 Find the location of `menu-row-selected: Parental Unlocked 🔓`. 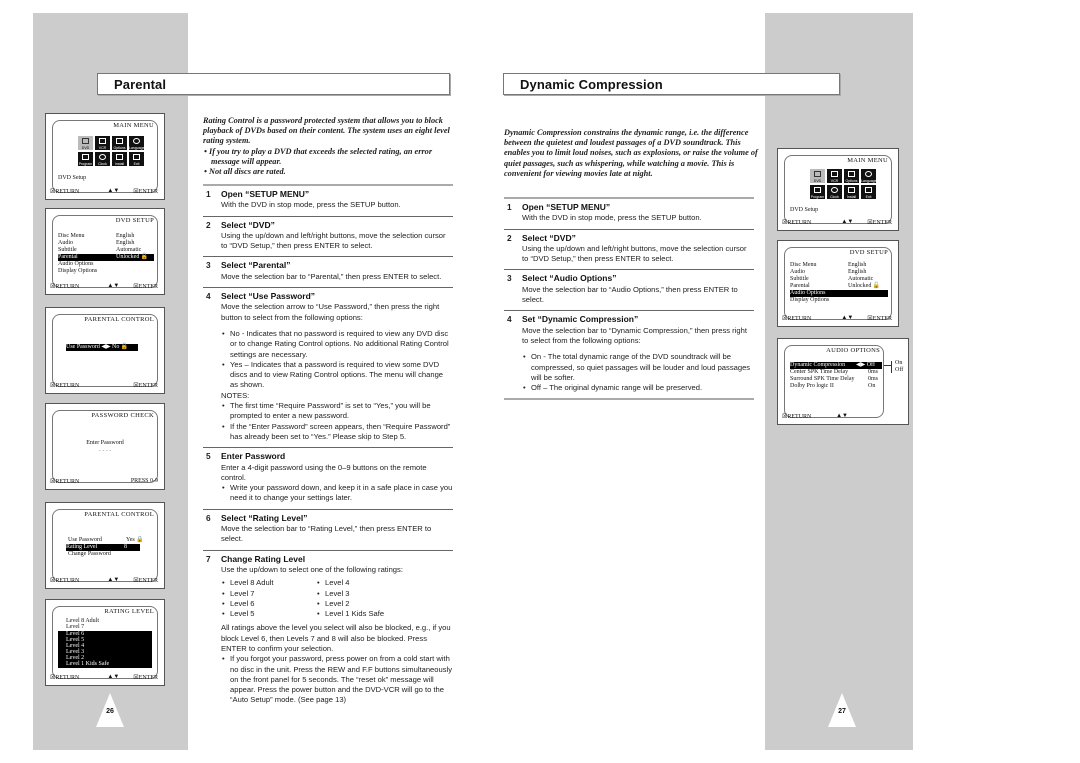

menu-row-selected: Parental Unlocked 🔓 is located at coordinates (106, 257).